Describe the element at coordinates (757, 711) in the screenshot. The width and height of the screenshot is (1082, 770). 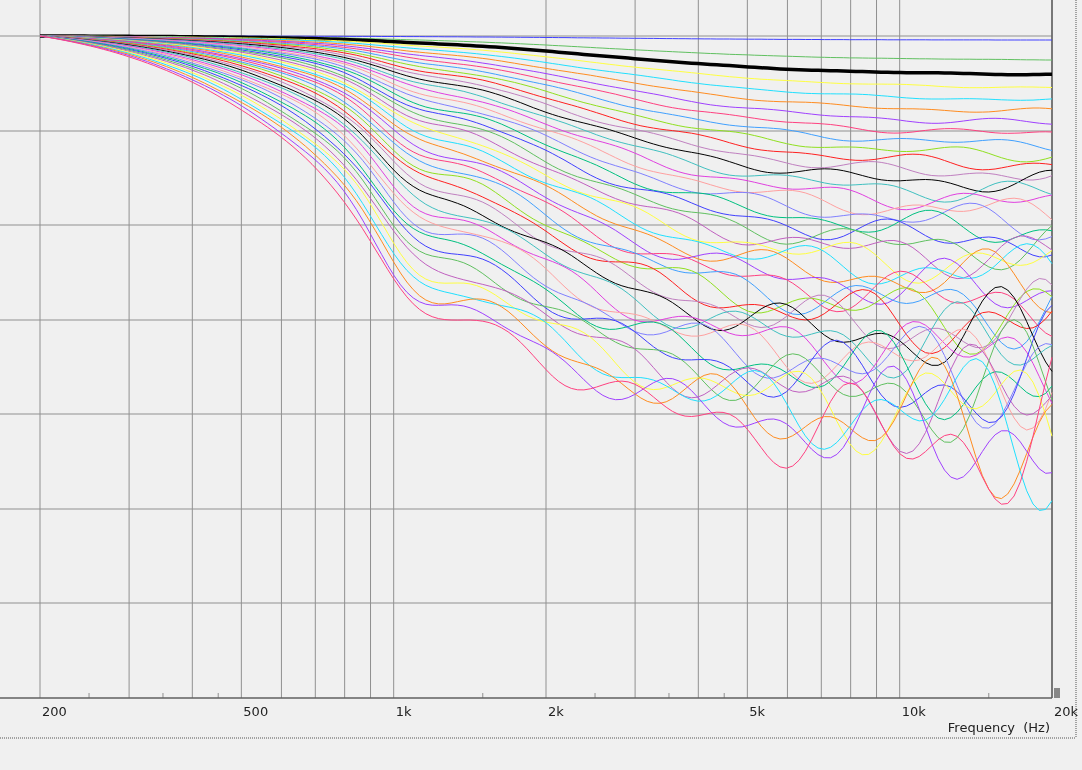
I see `axis-tick-label: 5k` at that location.